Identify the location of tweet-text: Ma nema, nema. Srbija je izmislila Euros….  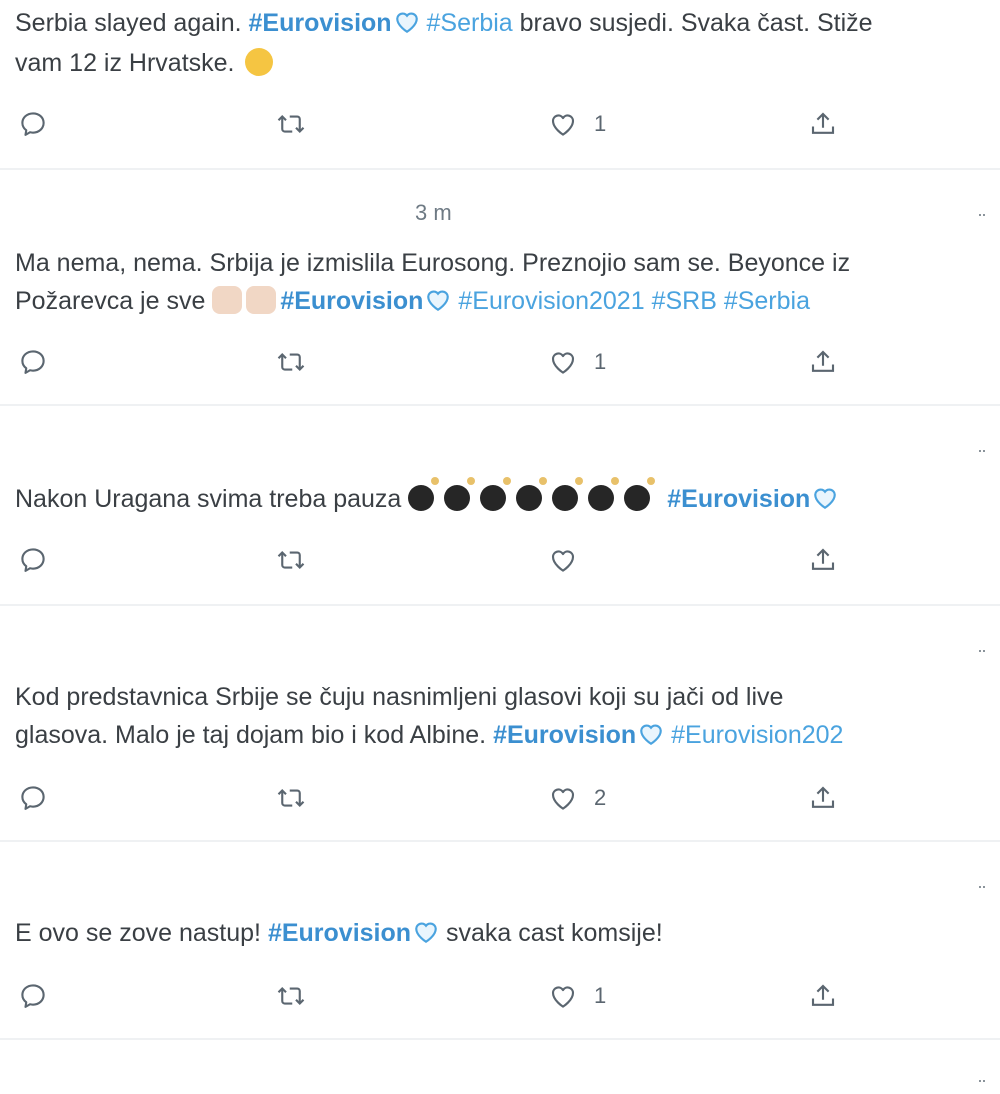
(432, 263).